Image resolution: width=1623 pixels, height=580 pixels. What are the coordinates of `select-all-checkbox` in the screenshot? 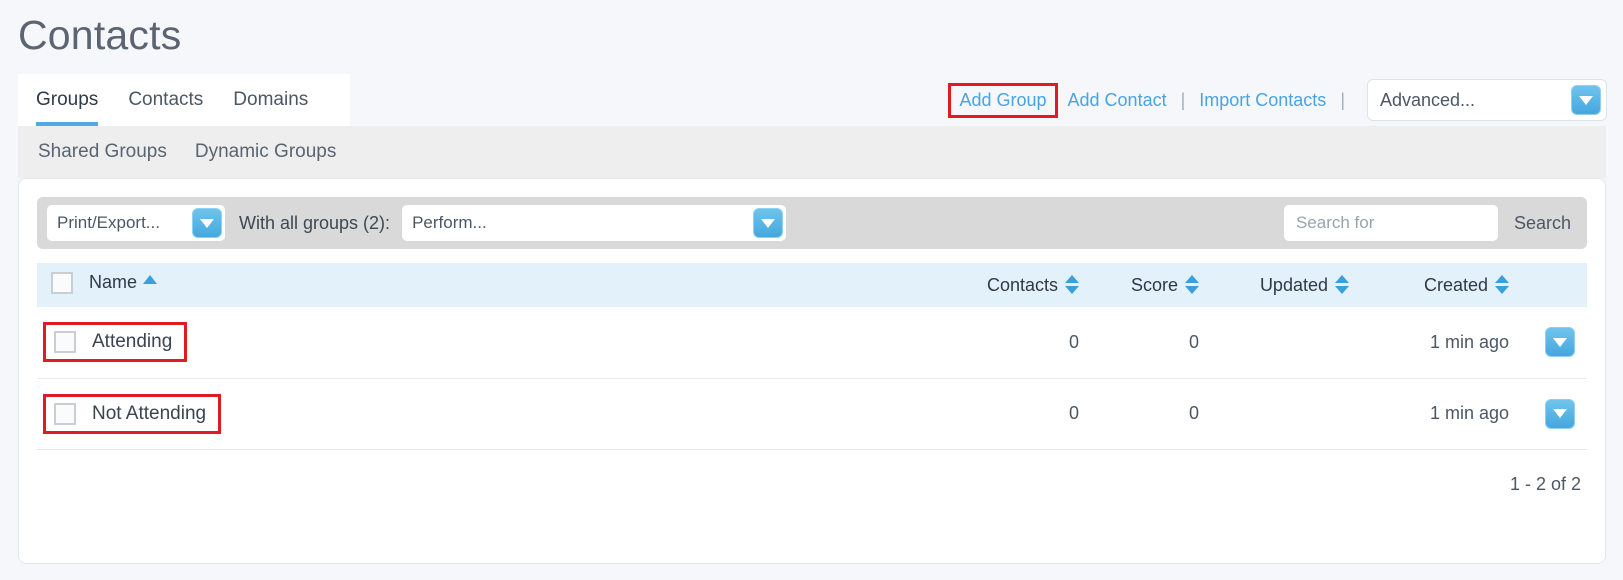 It's located at (62, 282).